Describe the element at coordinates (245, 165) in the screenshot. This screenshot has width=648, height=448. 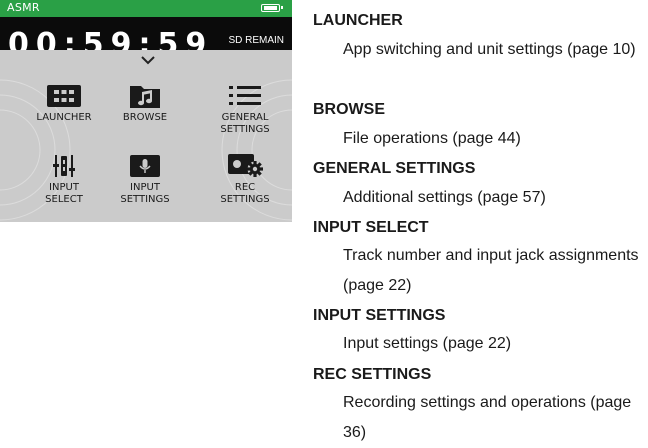
I see `rec-settings-gear-icon` at that location.